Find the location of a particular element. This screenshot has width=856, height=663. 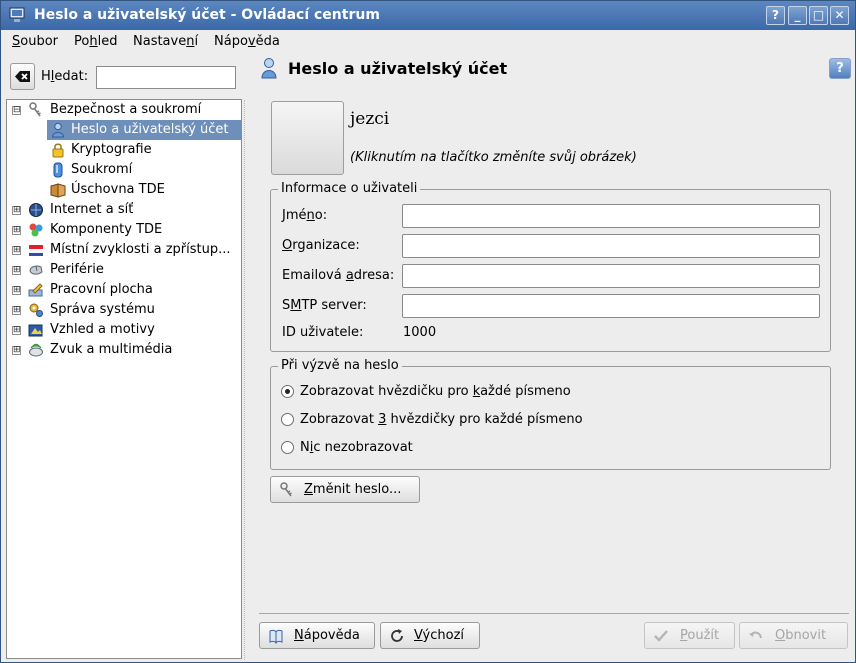

label-accel: O is located at coordinates (287, 245).